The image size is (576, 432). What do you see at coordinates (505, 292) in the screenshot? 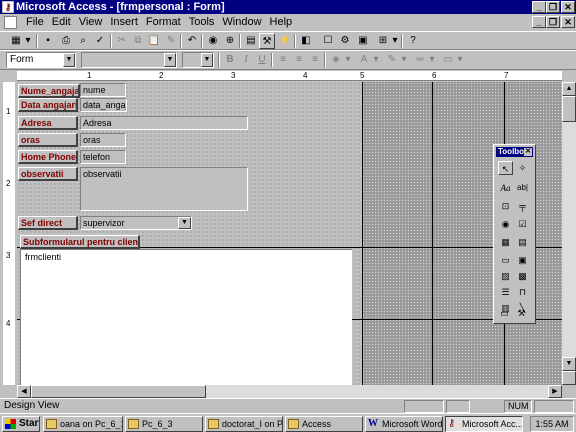
I see `page-break-icon: ☰` at bounding box center [505, 292].